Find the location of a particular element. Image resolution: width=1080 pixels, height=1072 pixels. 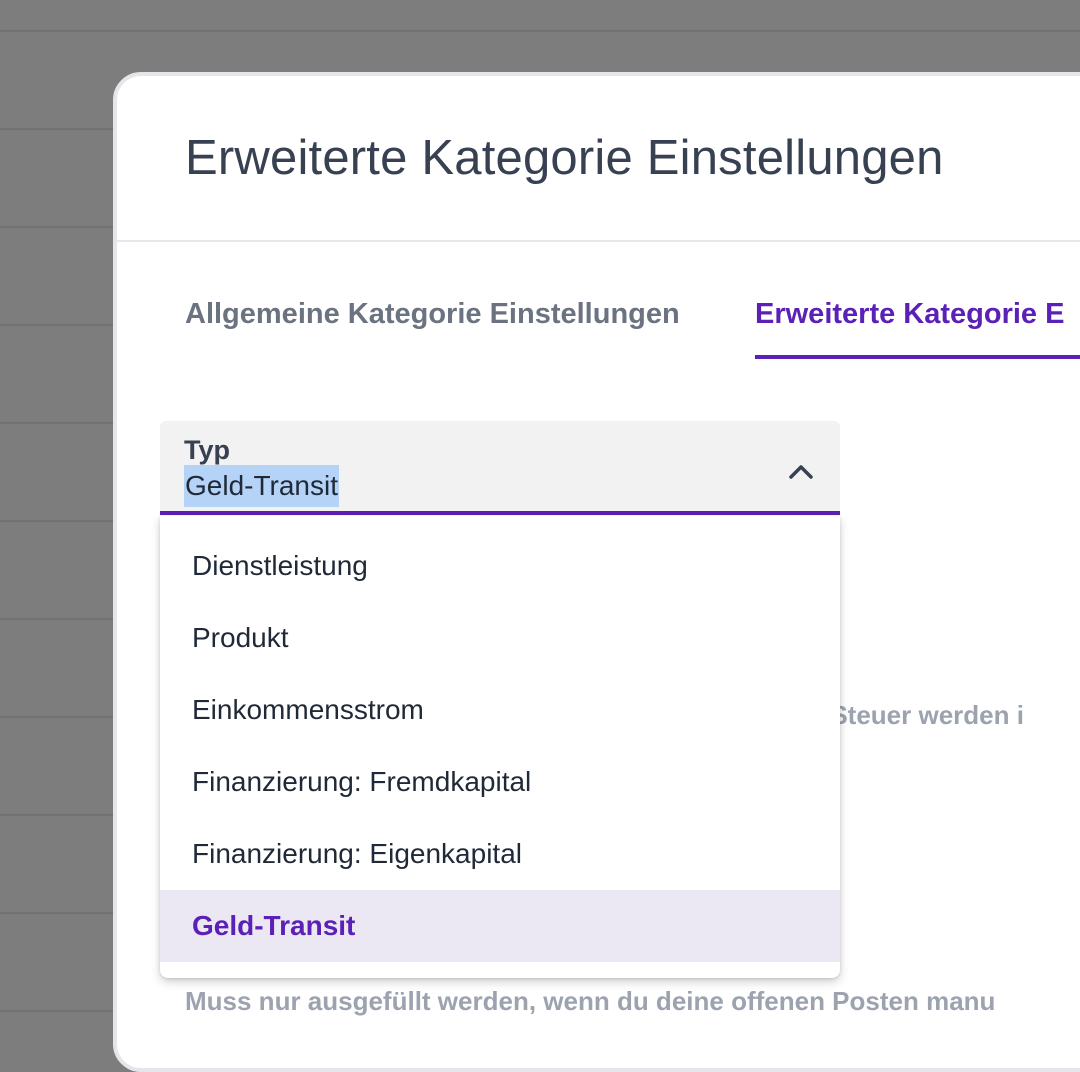

type-select-value: Geld-Transit is located at coordinates (262, 486).